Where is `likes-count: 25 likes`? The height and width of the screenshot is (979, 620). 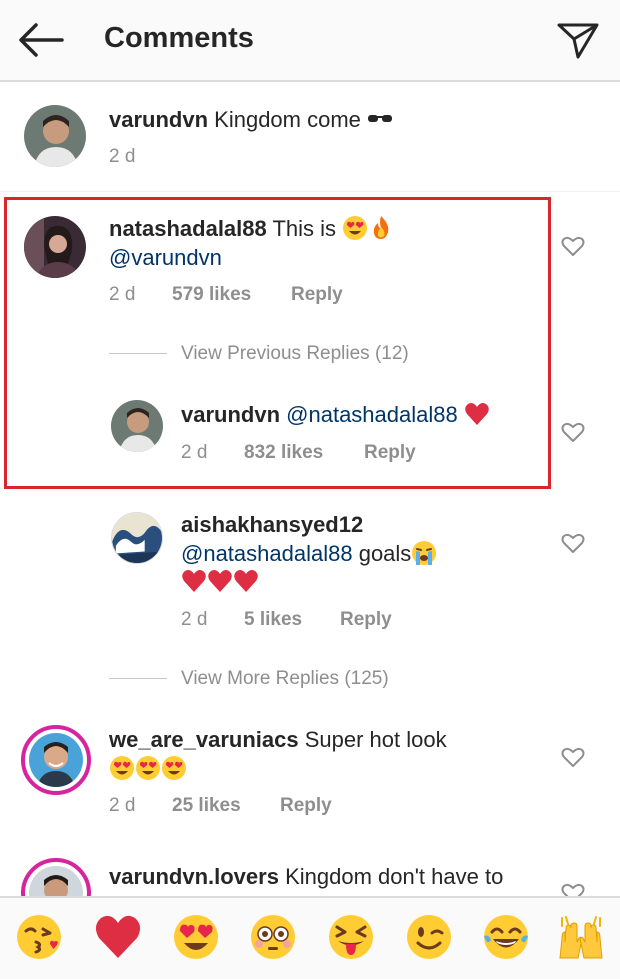 likes-count: 25 likes is located at coordinates (206, 806).